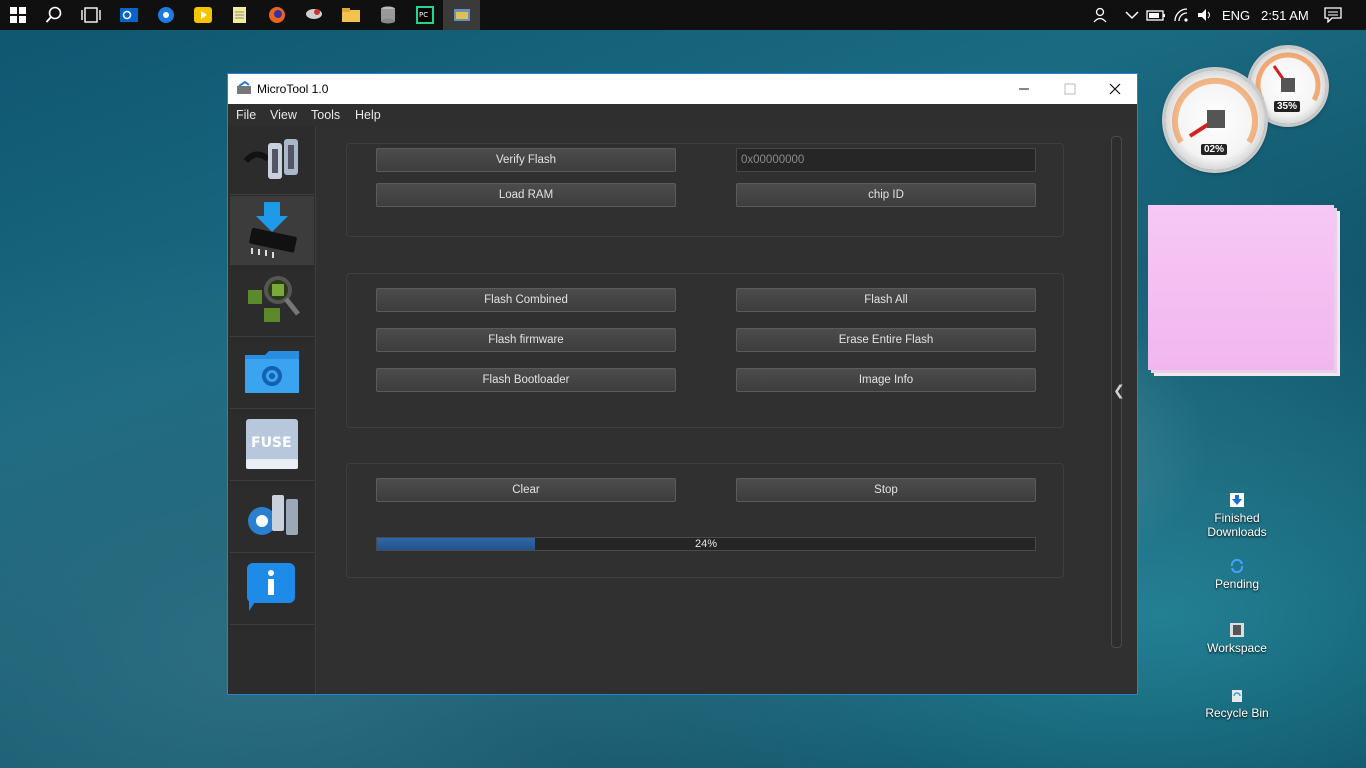  Describe the element at coordinates (886, 490) in the screenshot. I see `stop-button: Stop` at that location.